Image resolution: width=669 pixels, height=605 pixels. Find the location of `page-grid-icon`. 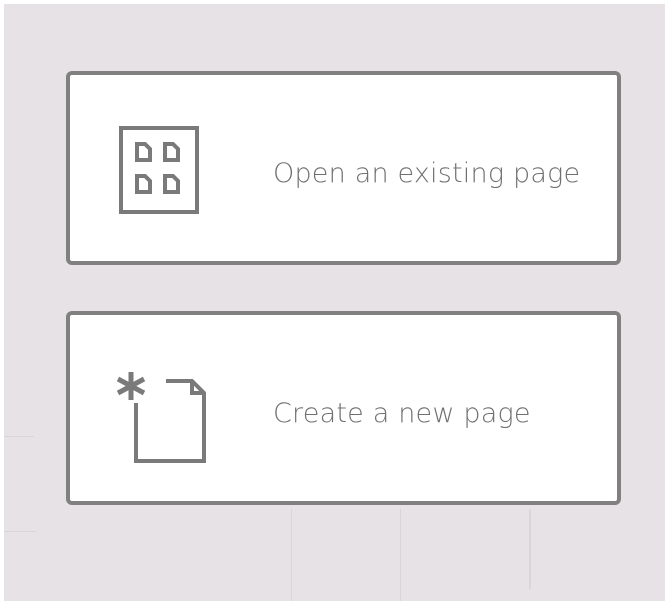

page-grid-icon is located at coordinates (159, 170).